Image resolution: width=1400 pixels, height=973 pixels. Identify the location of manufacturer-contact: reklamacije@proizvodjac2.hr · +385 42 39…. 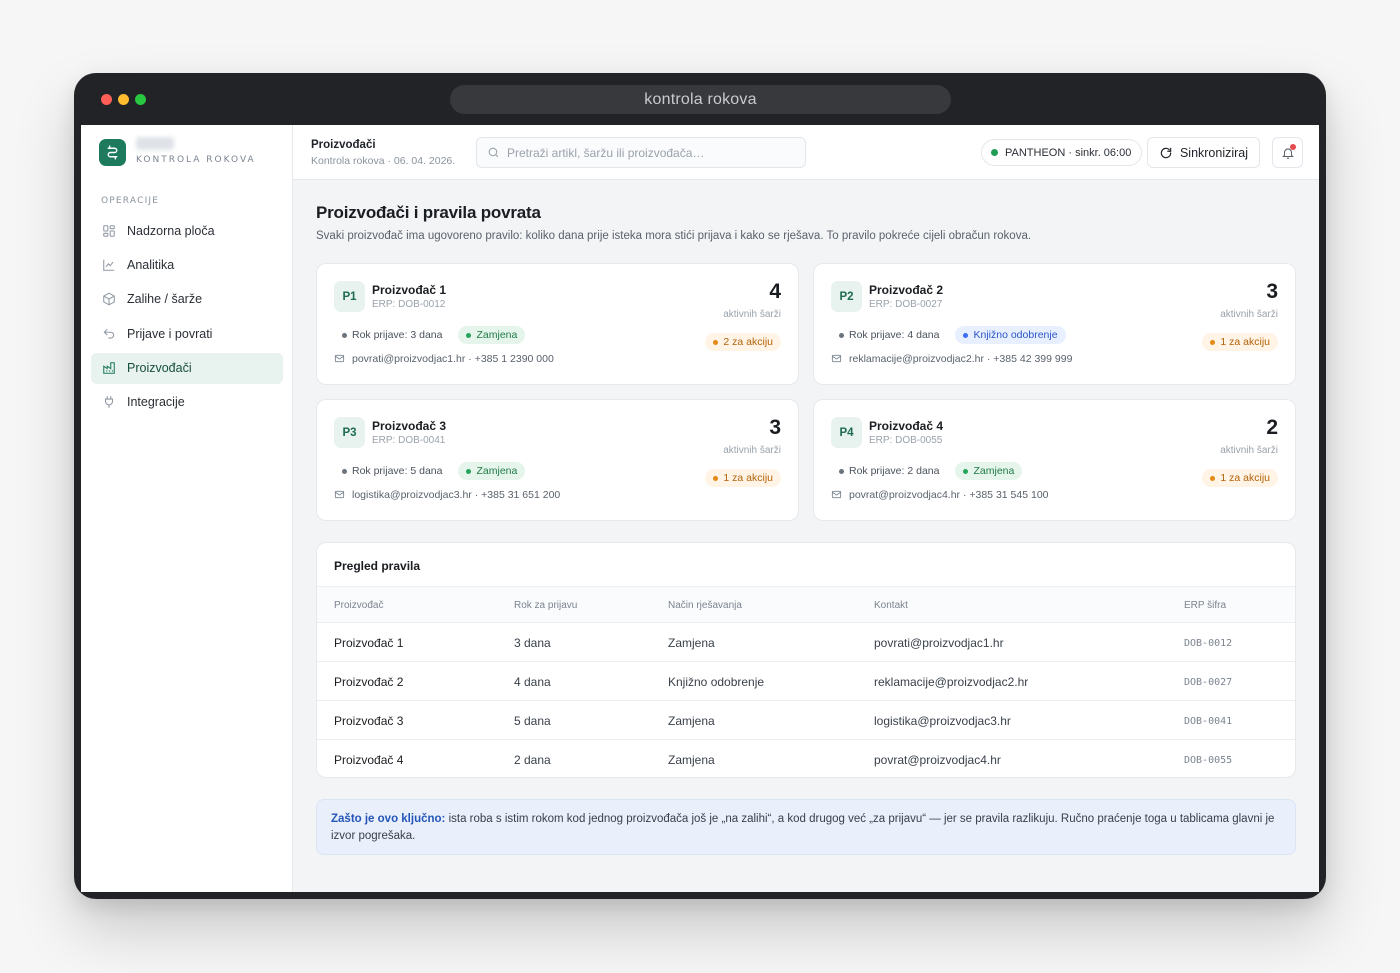
(951, 359).